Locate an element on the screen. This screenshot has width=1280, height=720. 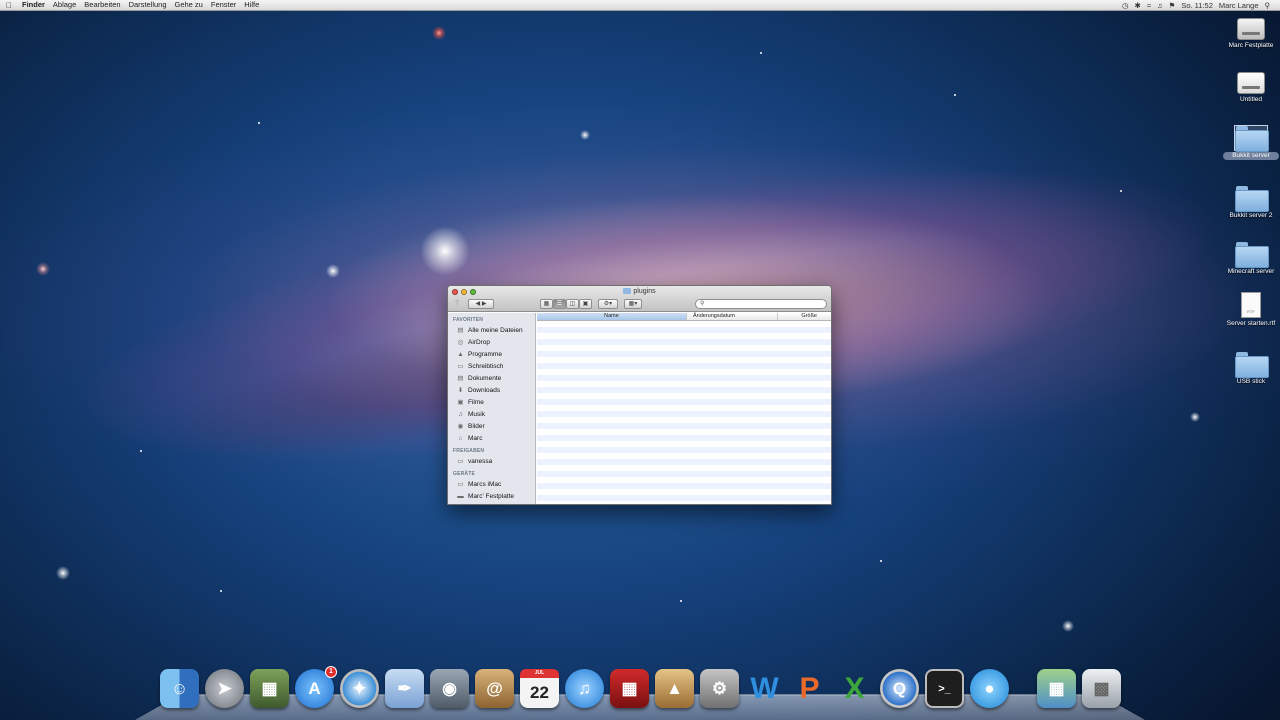
dock-iphoto-icon: ▲ is located at coordinates (674, 688).